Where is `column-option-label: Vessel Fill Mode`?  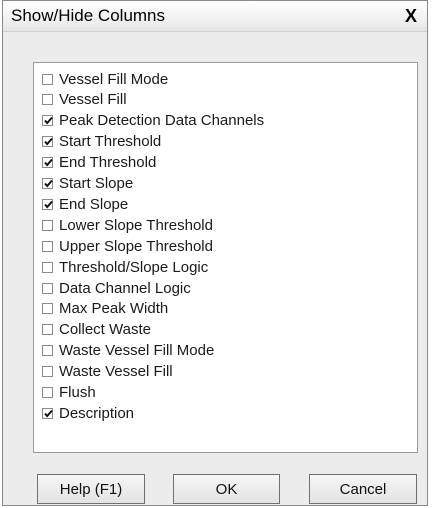
column-option-label: Vessel Fill Mode is located at coordinates (114, 79).